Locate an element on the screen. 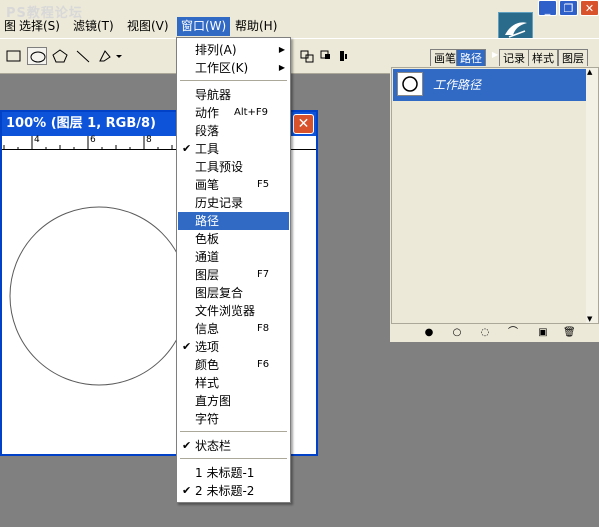 This screenshot has height=527, width=599. delete-path-icon: 🗑 is located at coordinates (569, 333).